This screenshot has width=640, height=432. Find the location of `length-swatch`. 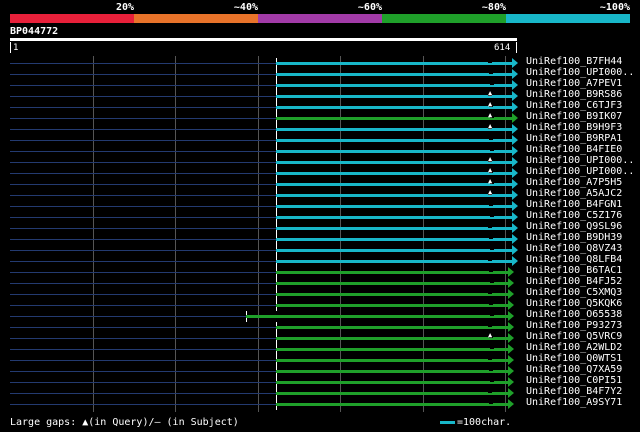

length-swatch is located at coordinates (447, 422).